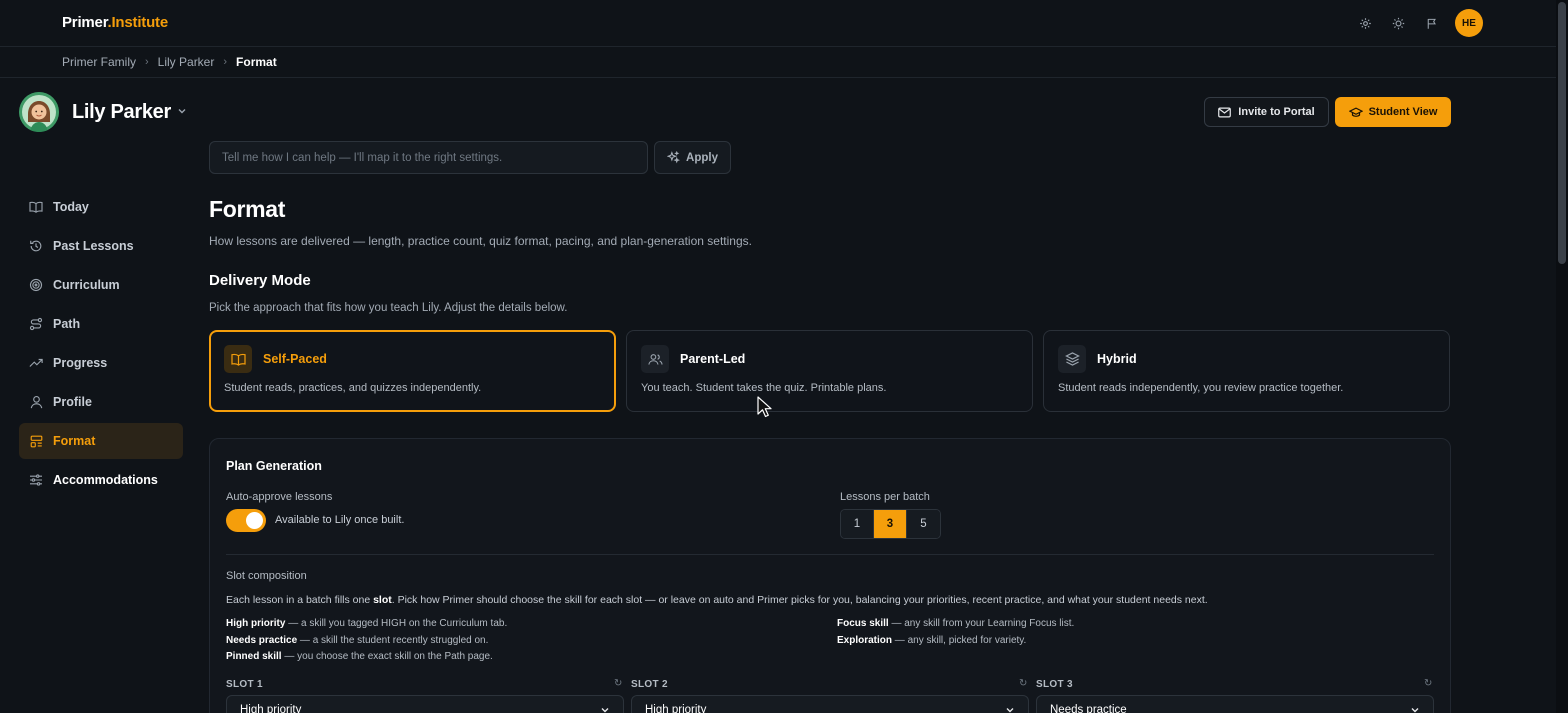  I want to click on trend-up-icon, so click(36, 363).